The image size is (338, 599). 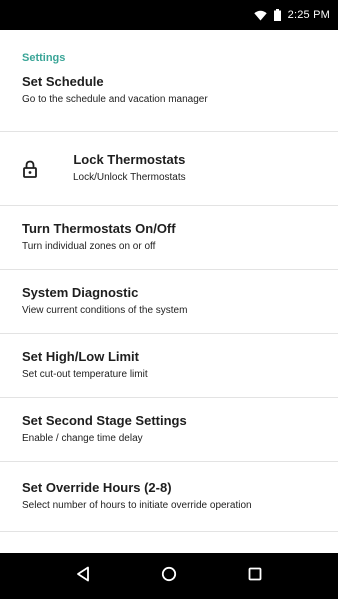 I want to click on home-icon, so click(x=169, y=576).